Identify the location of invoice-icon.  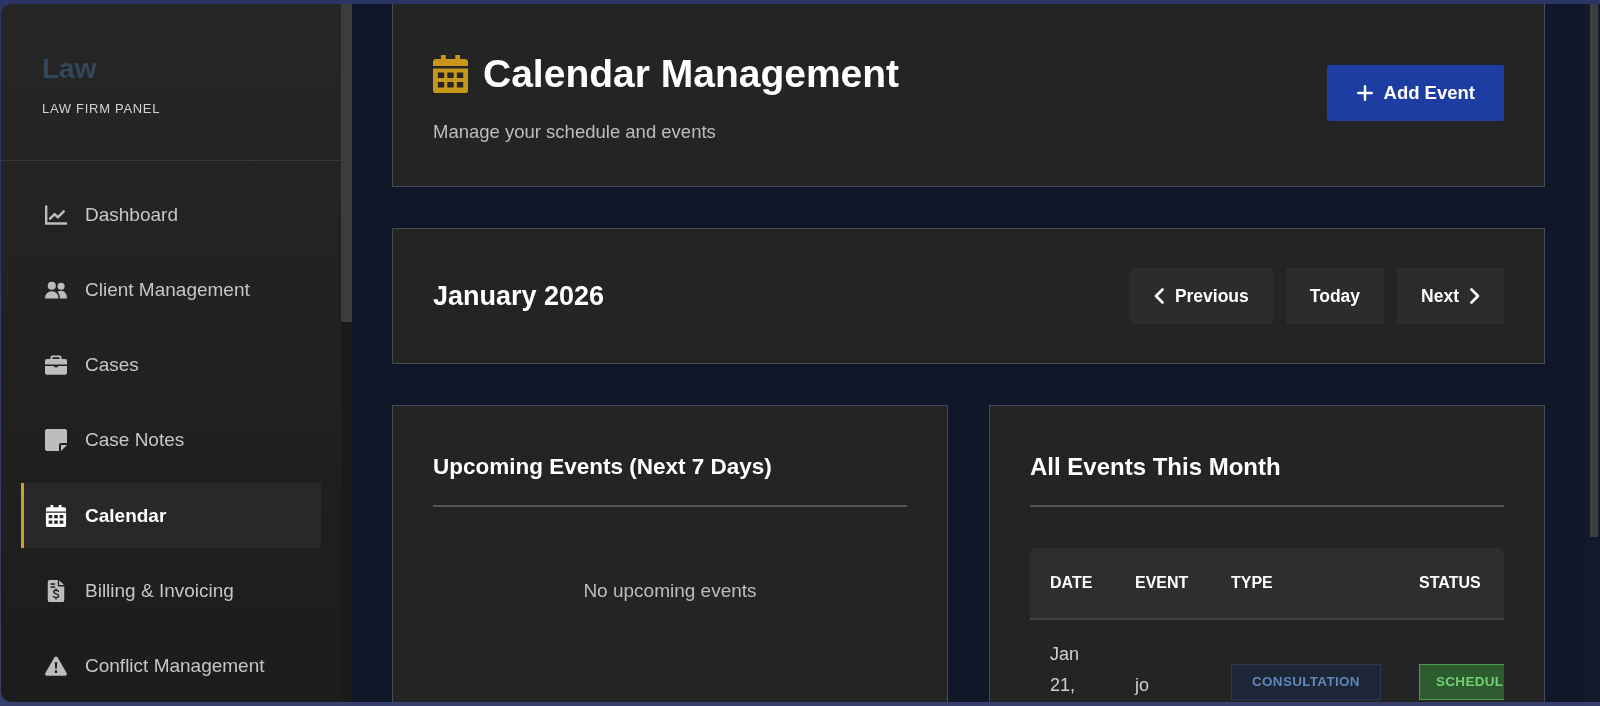
(56, 591).